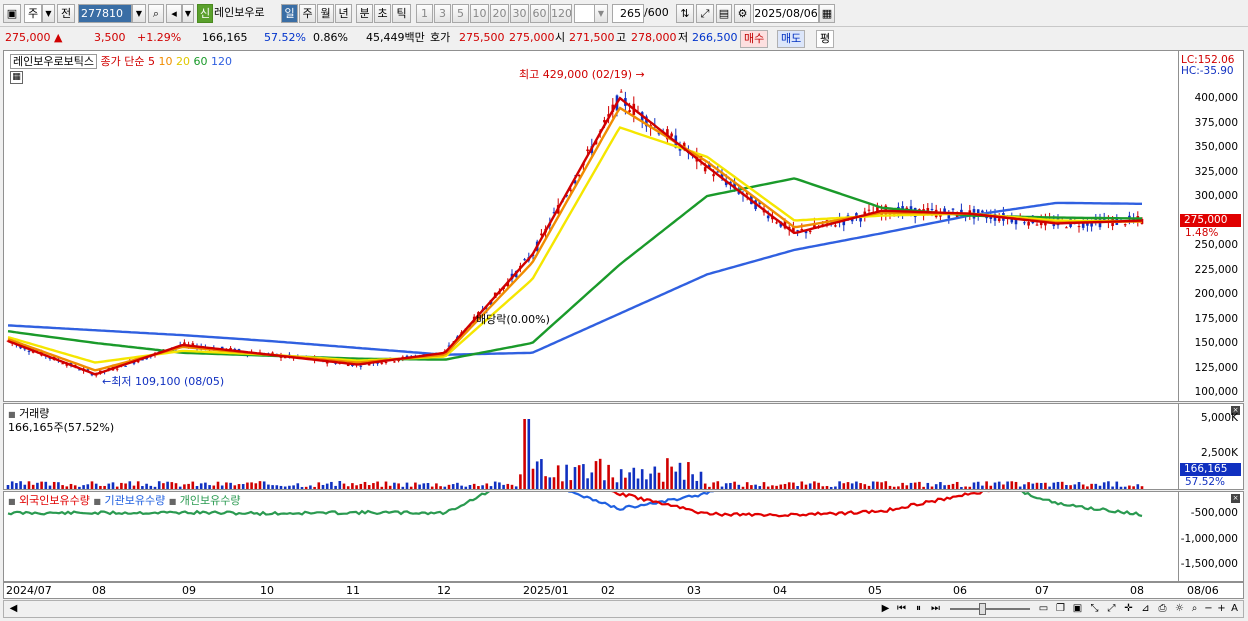  What do you see at coordinates (827, 13) in the screenshot?
I see `calendar-icon: ▦` at bounding box center [827, 13].